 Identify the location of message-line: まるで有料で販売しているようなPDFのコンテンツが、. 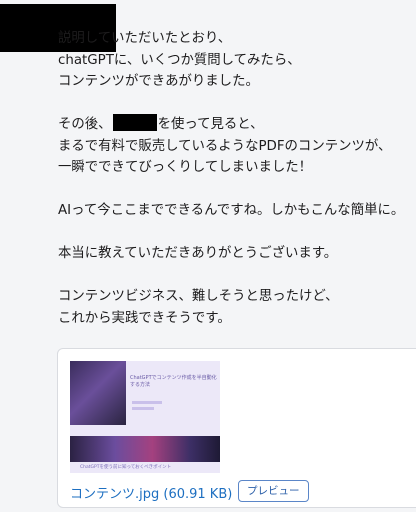
(225, 146).